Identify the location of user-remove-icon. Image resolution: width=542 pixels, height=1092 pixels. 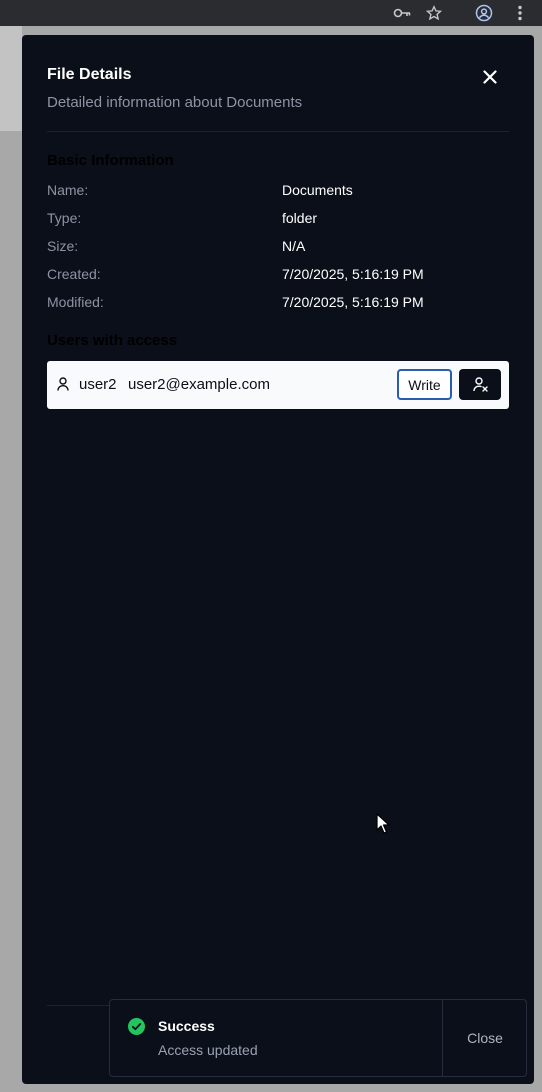
(480, 384).